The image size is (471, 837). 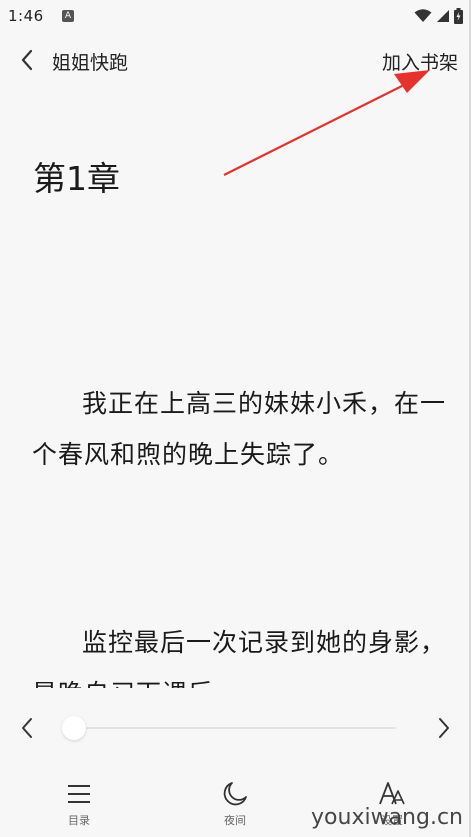 I want to click on chapter-progress-row, so click(x=235, y=728).